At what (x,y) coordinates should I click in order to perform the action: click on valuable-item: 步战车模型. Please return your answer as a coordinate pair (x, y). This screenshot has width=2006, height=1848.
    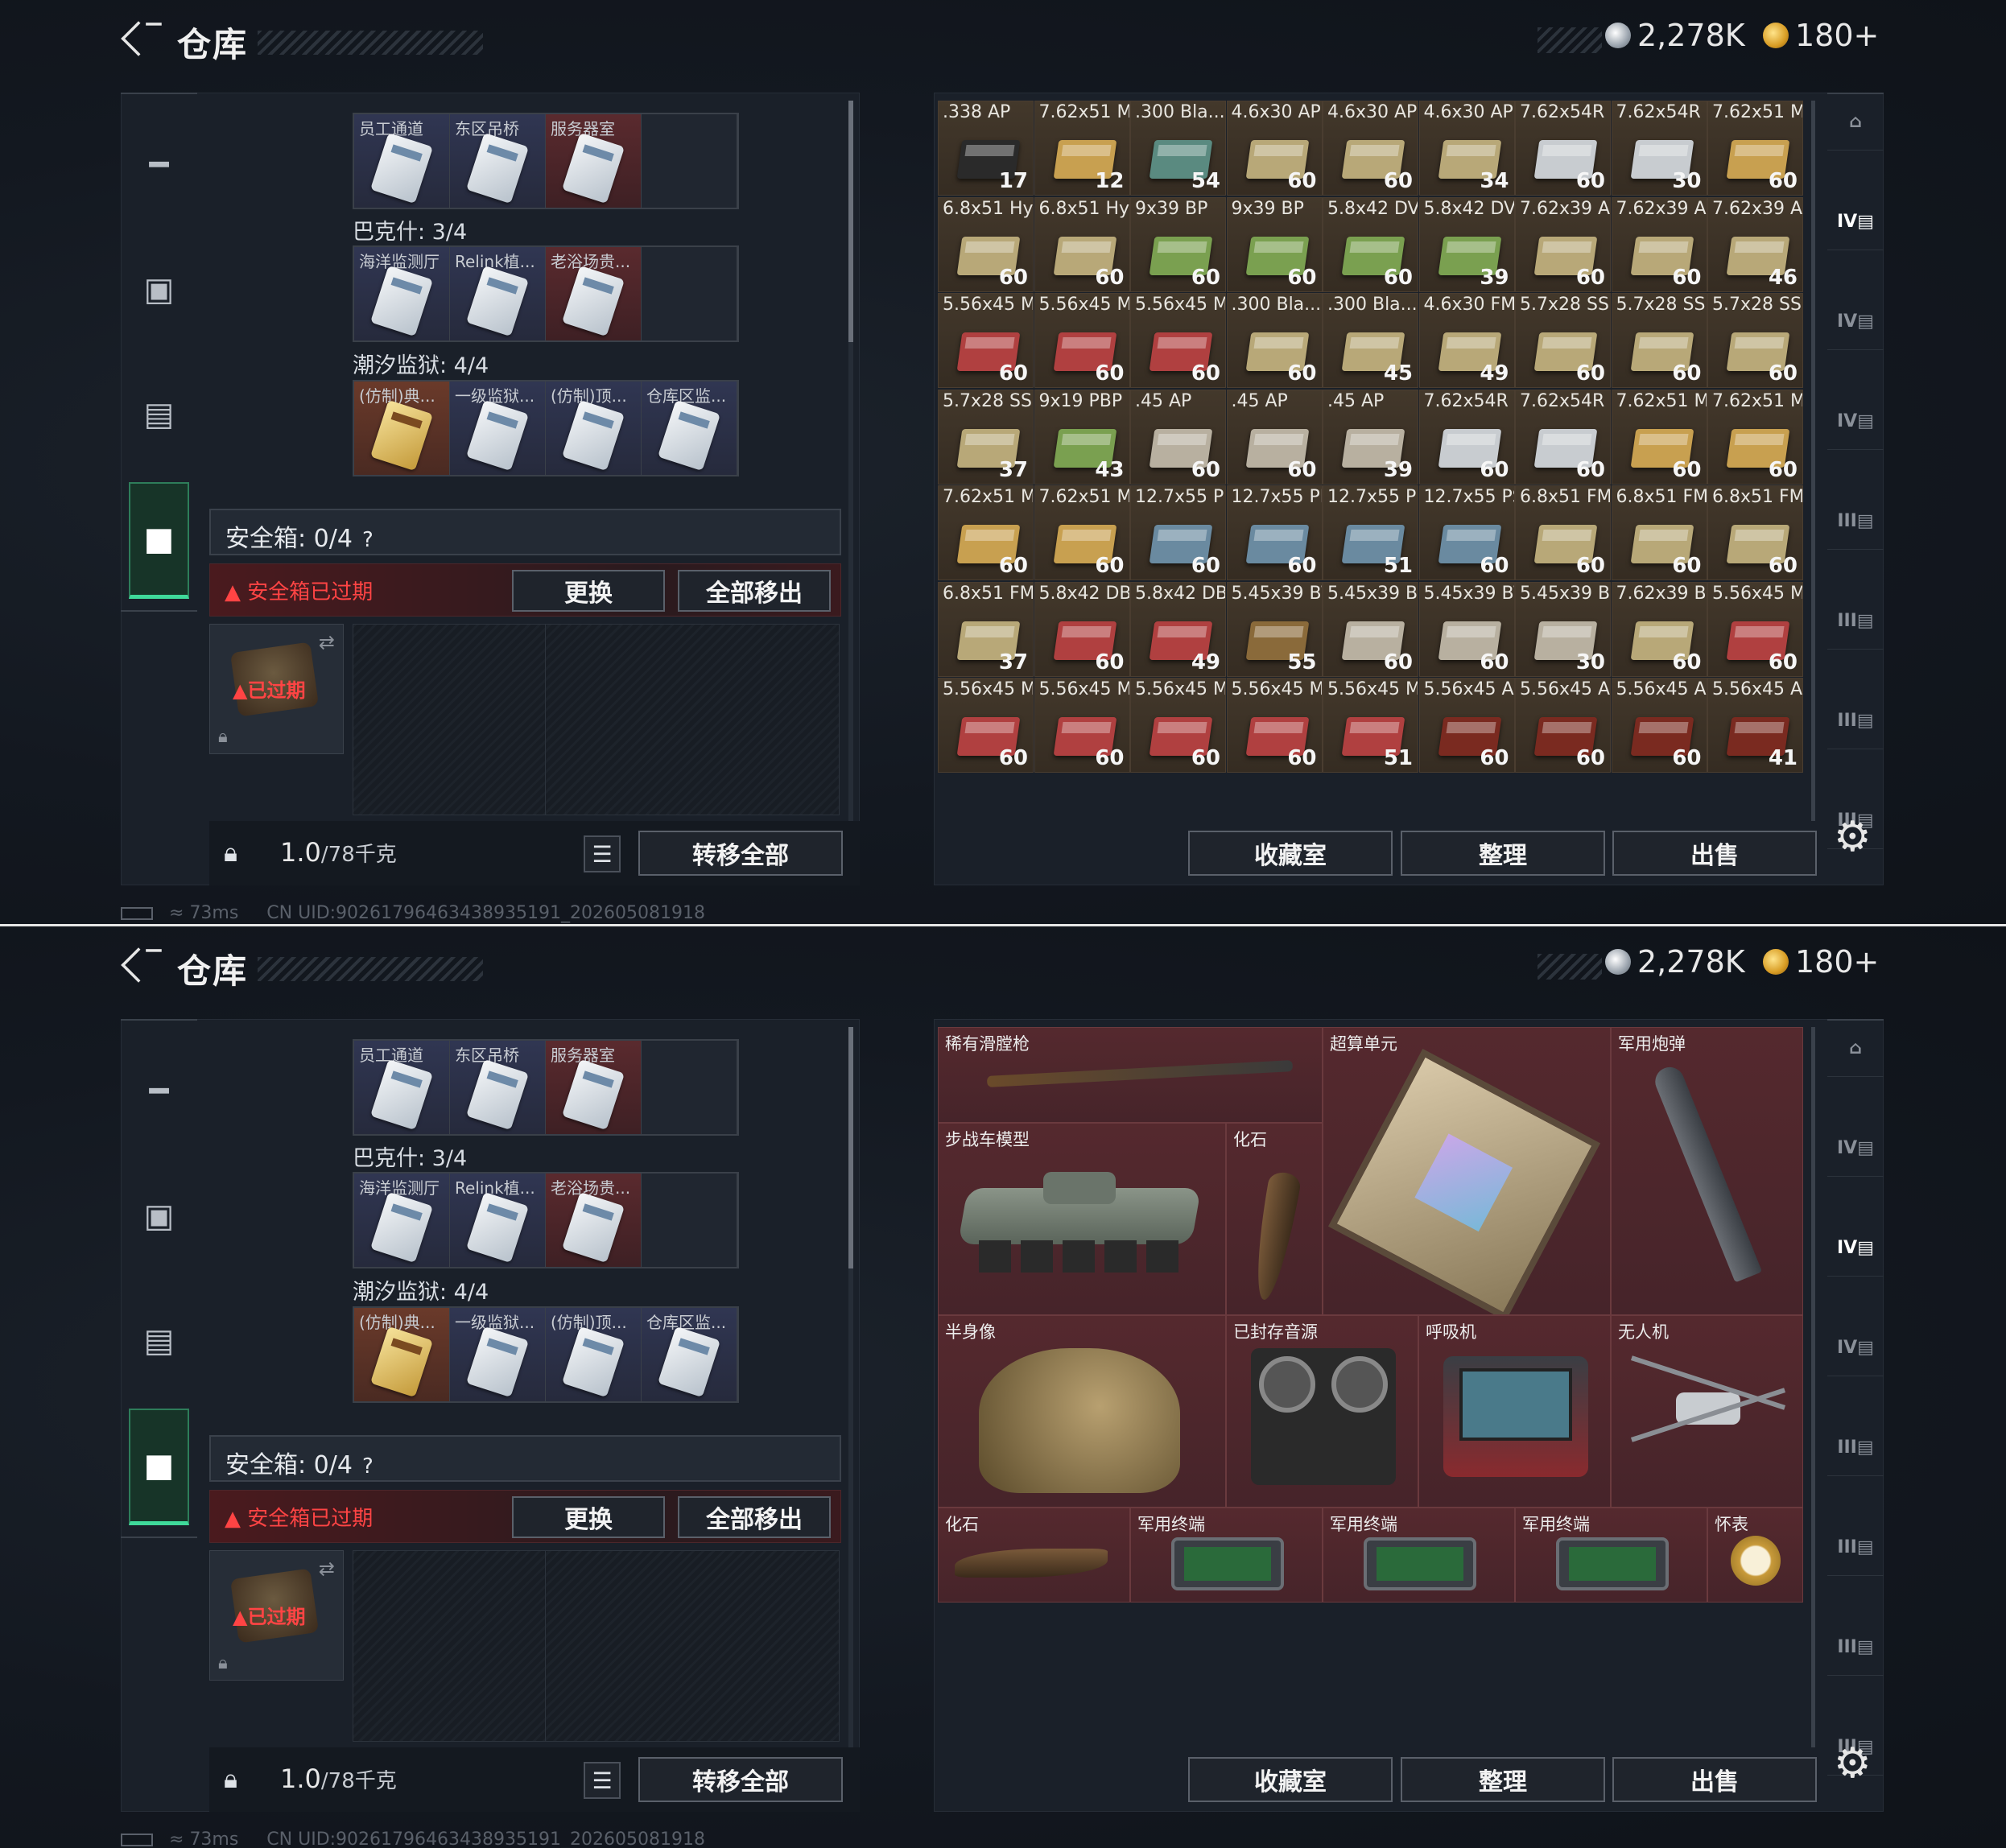
    Looking at the image, I should click on (1082, 1219).